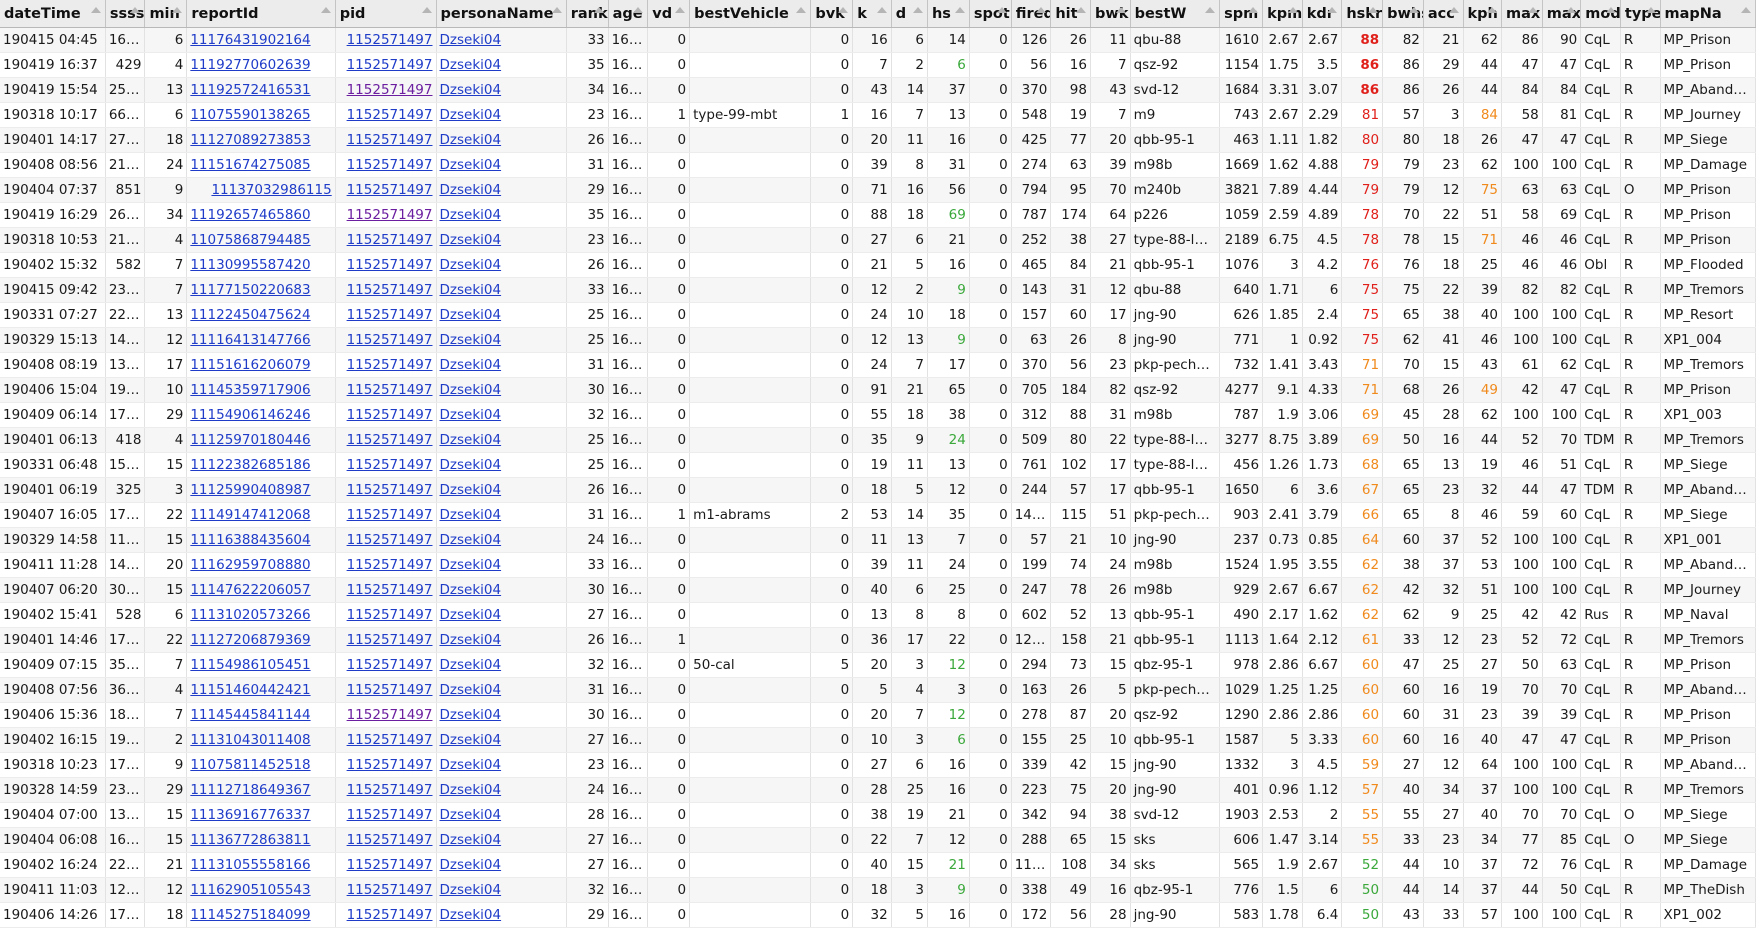 Image resolution: width=1756 pixels, height=929 pixels. Describe the element at coordinates (872, 14) in the screenshot. I see `column-header-k: k` at that location.